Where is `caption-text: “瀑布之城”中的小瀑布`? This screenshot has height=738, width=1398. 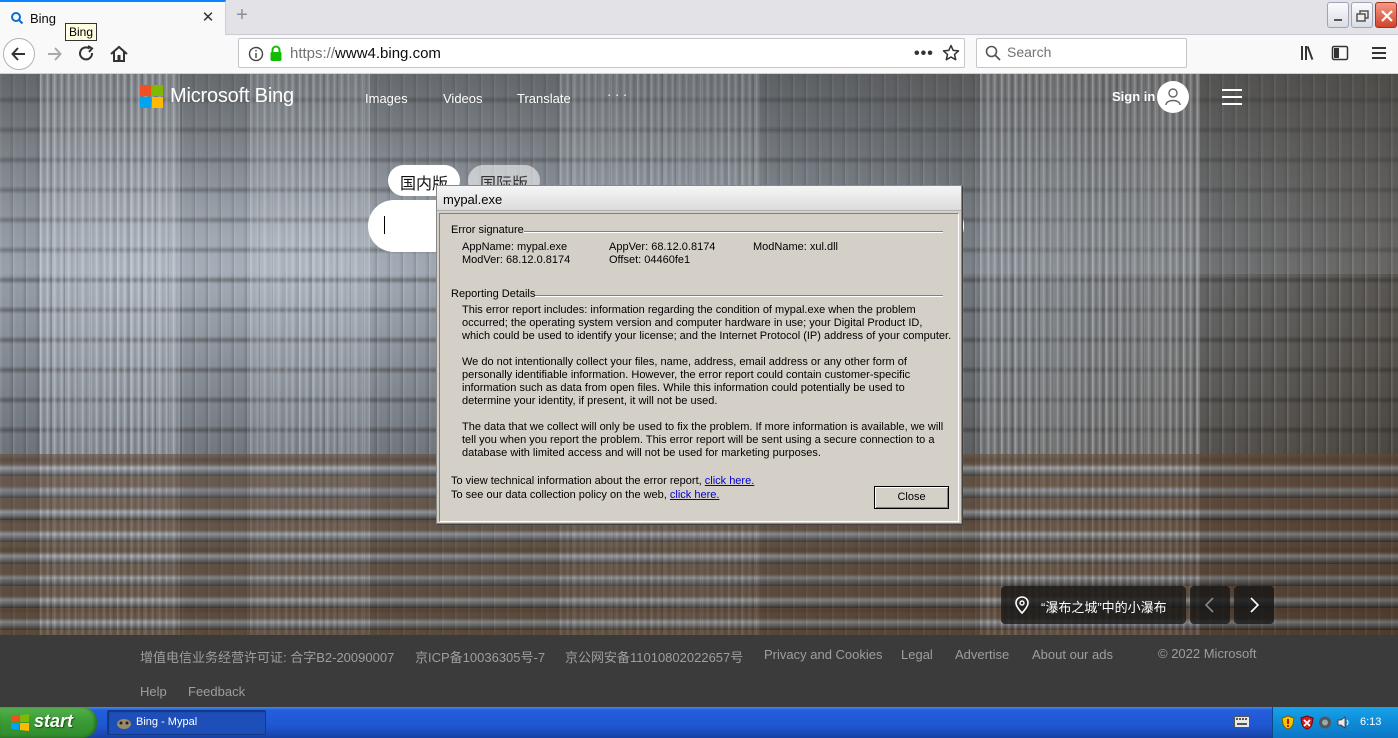 caption-text: “瀑布之城”中的小瀑布 is located at coordinates (1104, 607).